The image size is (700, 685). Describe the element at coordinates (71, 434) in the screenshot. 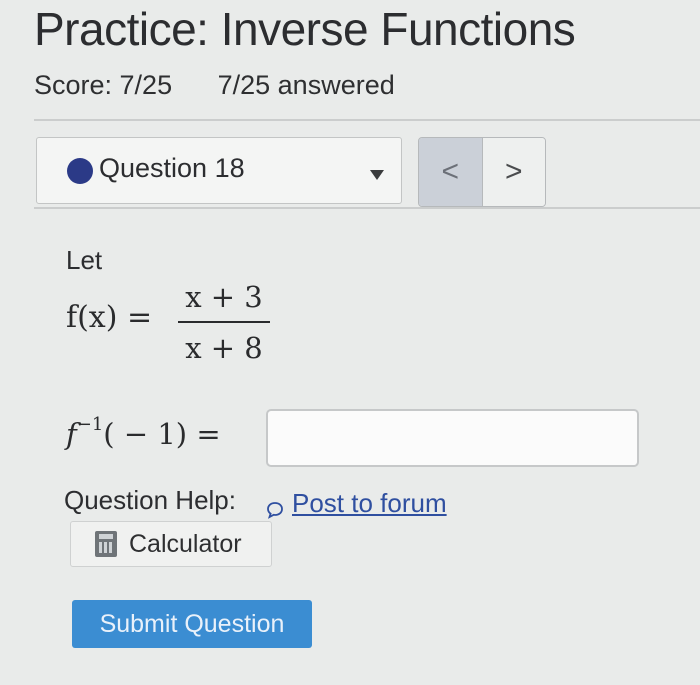

I see `inverse-f: f` at that location.